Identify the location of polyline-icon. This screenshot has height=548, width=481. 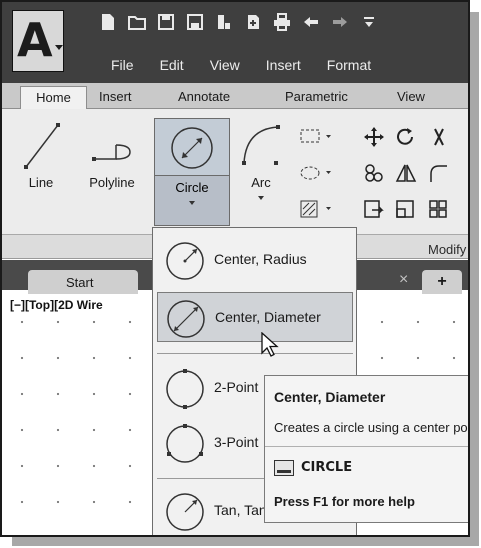
(111, 152).